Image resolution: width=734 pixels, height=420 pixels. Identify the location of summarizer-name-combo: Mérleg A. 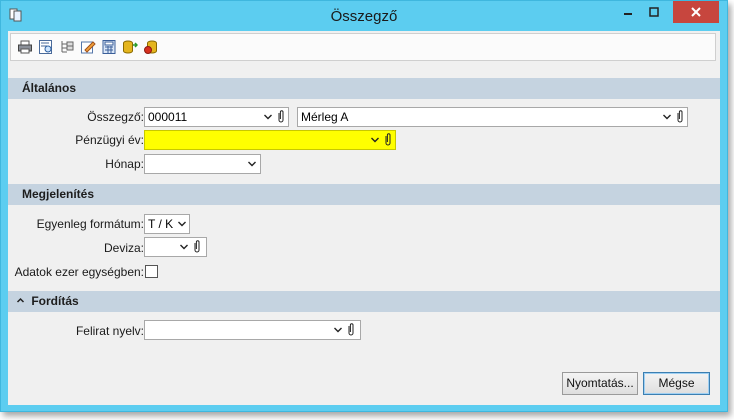
(492, 117).